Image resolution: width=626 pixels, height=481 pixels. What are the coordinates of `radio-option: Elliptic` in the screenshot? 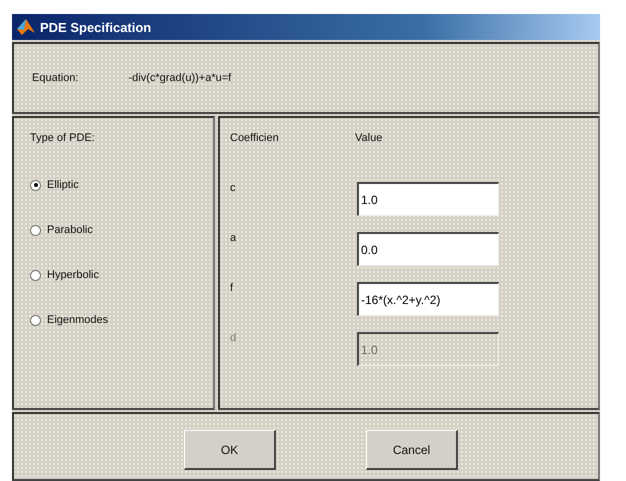 It's located at (113, 185).